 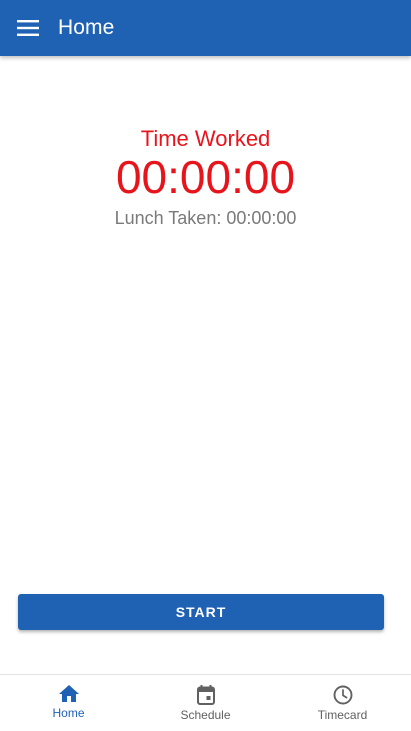 I want to click on hamburger-menu-icon, so click(x=28, y=28).